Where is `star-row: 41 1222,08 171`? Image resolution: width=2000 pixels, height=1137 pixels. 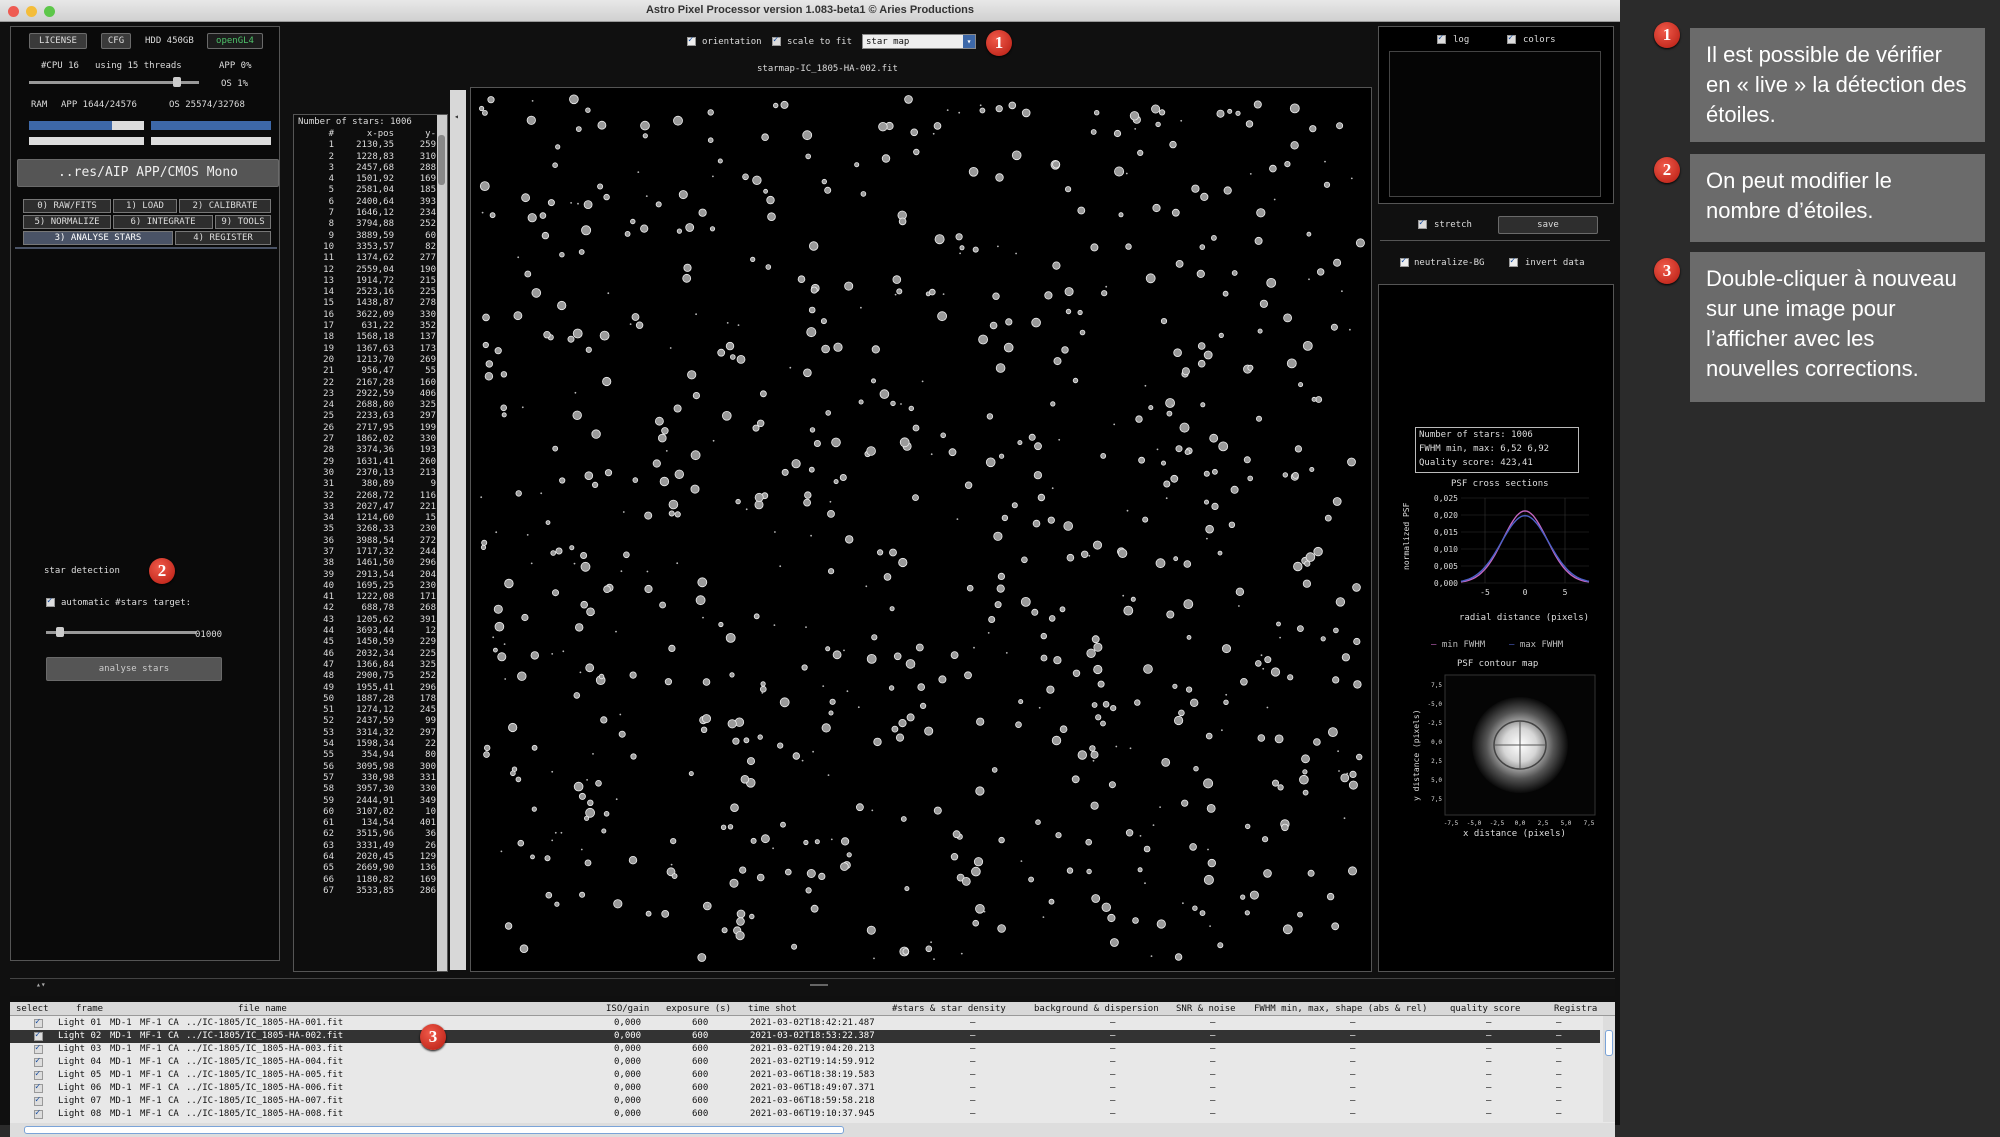 star-row: 41 1222,08 171 is located at coordinates (370, 597).